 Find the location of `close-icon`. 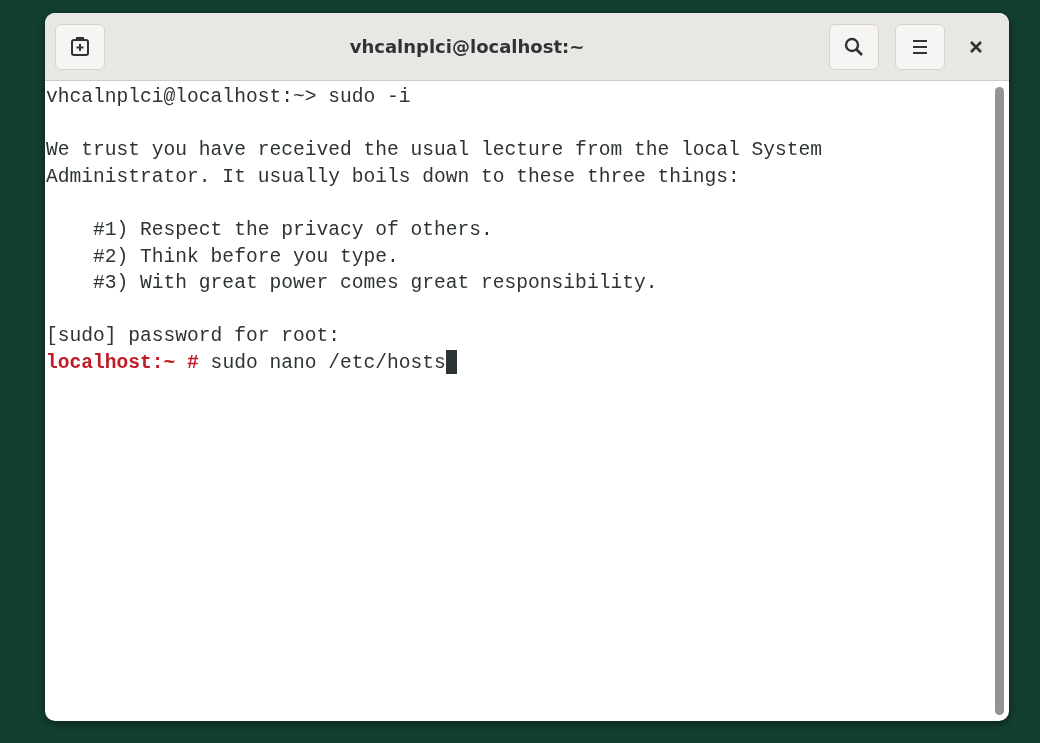

close-icon is located at coordinates (976, 46).